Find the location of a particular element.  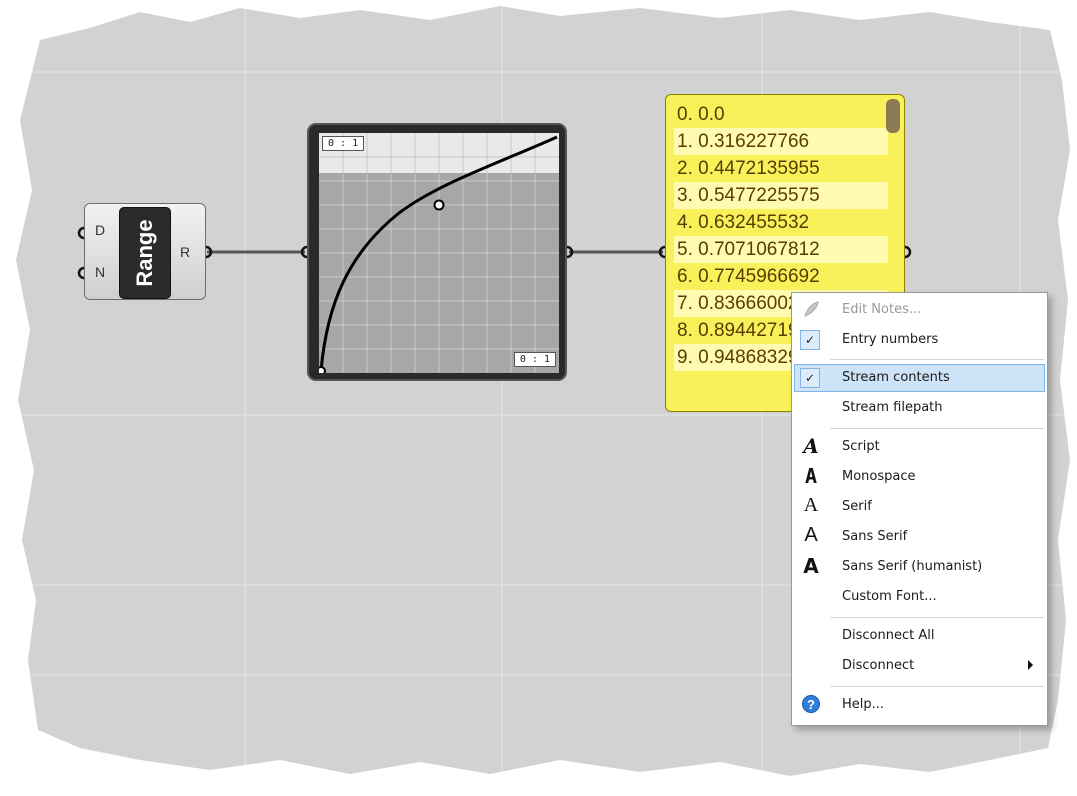

triangle-right-icon is located at coordinates (1030, 665).